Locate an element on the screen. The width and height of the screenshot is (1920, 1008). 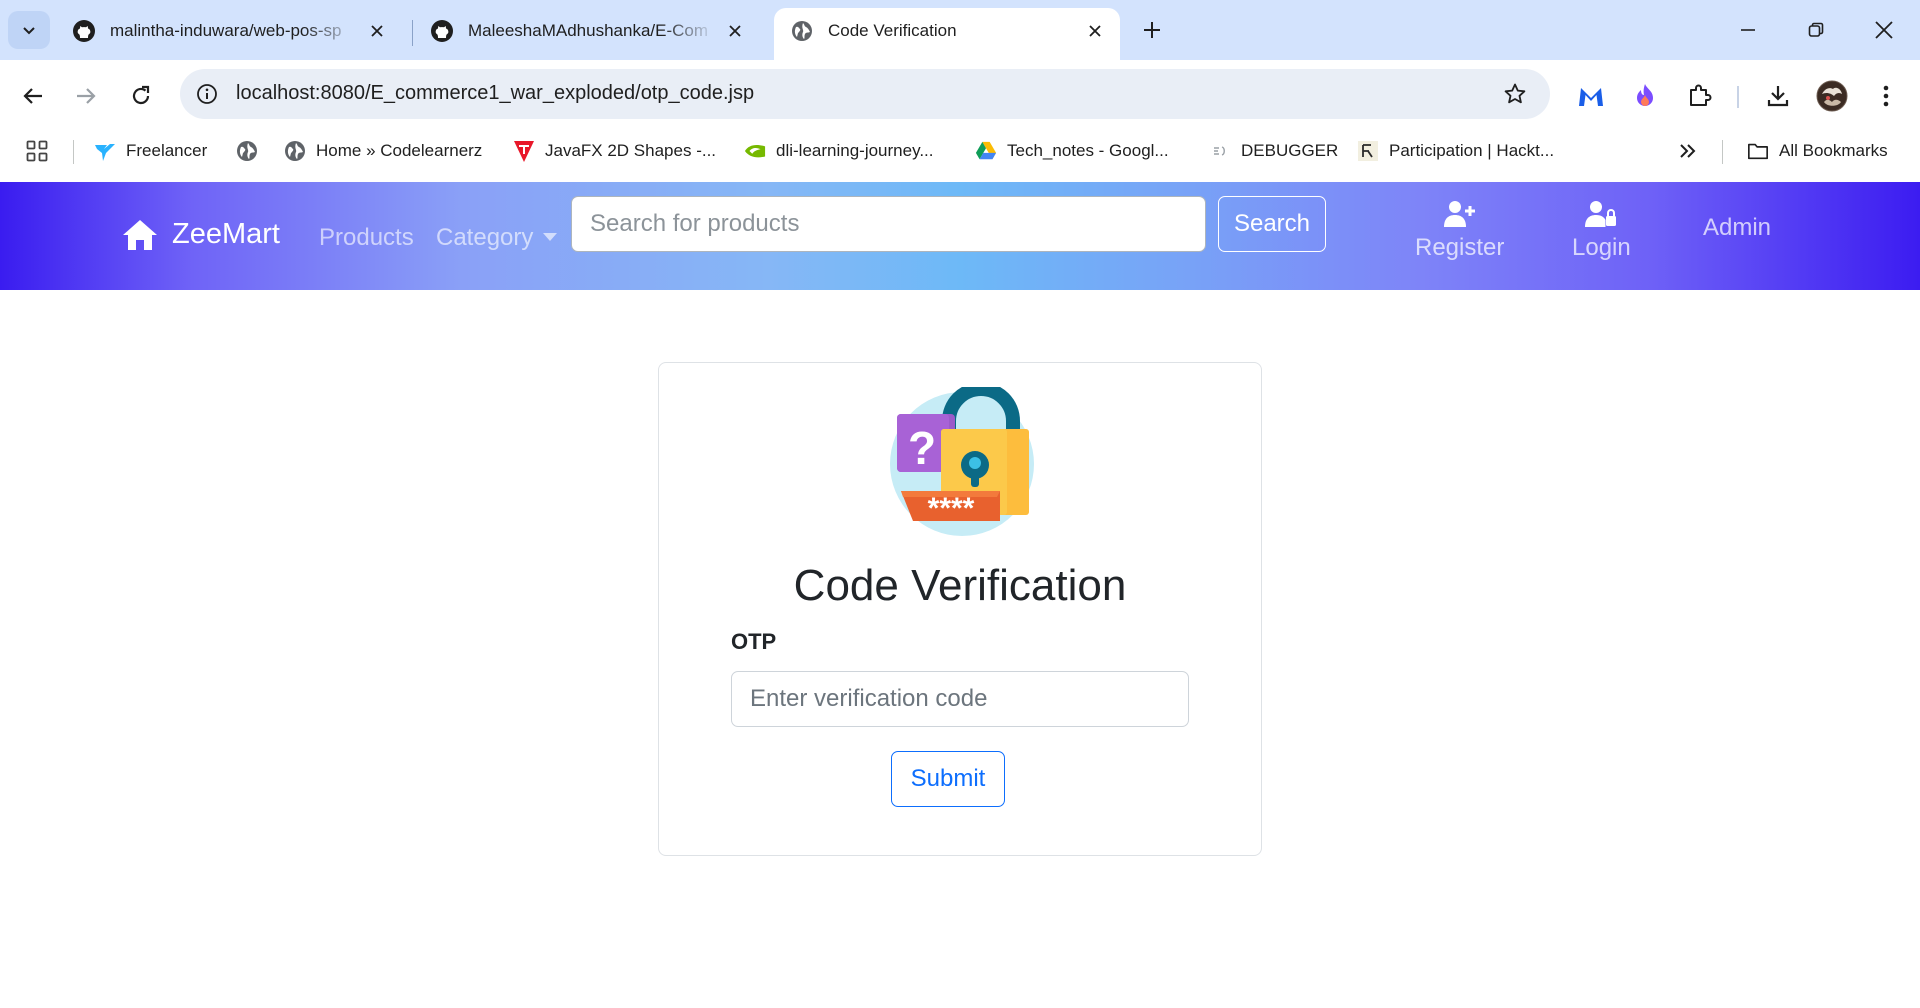
browser-tab-1: malintha-induwara/web-pos-sp is located at coordinates (229, 34).